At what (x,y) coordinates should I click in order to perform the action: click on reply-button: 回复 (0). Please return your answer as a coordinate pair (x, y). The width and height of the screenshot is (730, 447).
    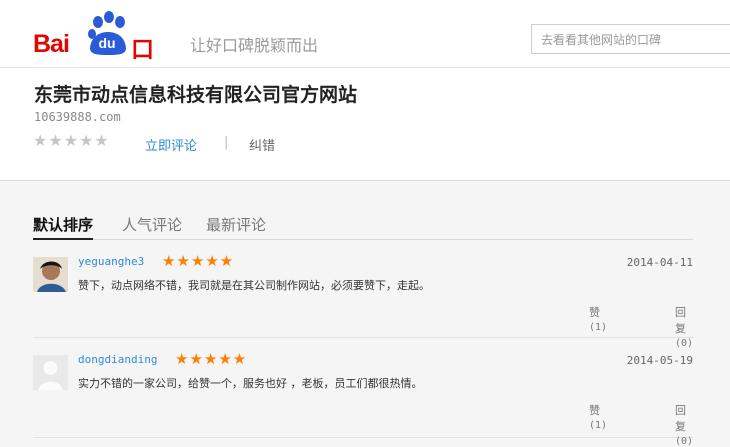
    Looking at the image, I should click on (684, 424).